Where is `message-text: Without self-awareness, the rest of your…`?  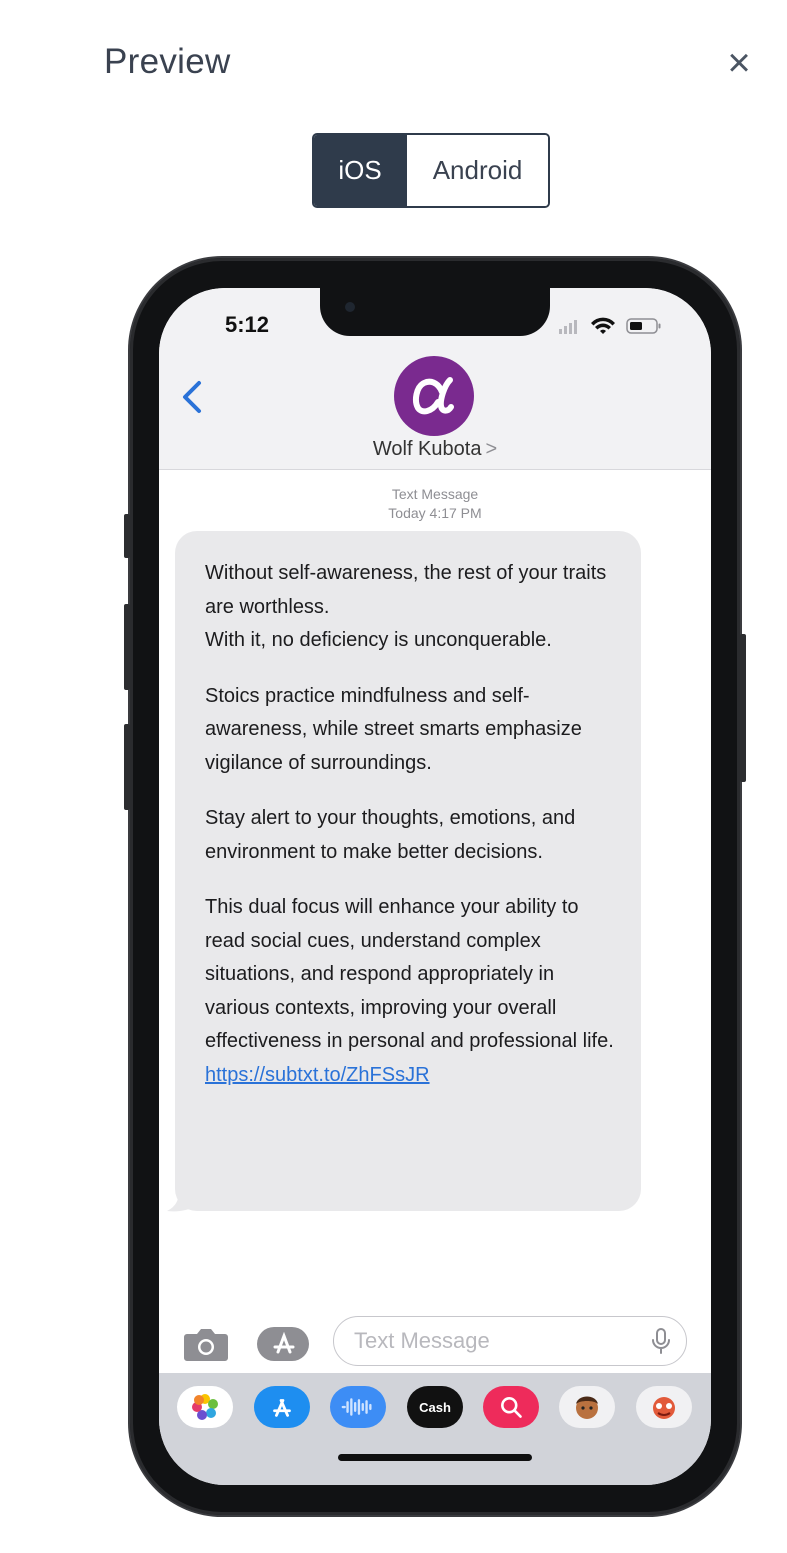 message-text: Without self-awareness, the rest of your… is located at coordinates (406, 590).